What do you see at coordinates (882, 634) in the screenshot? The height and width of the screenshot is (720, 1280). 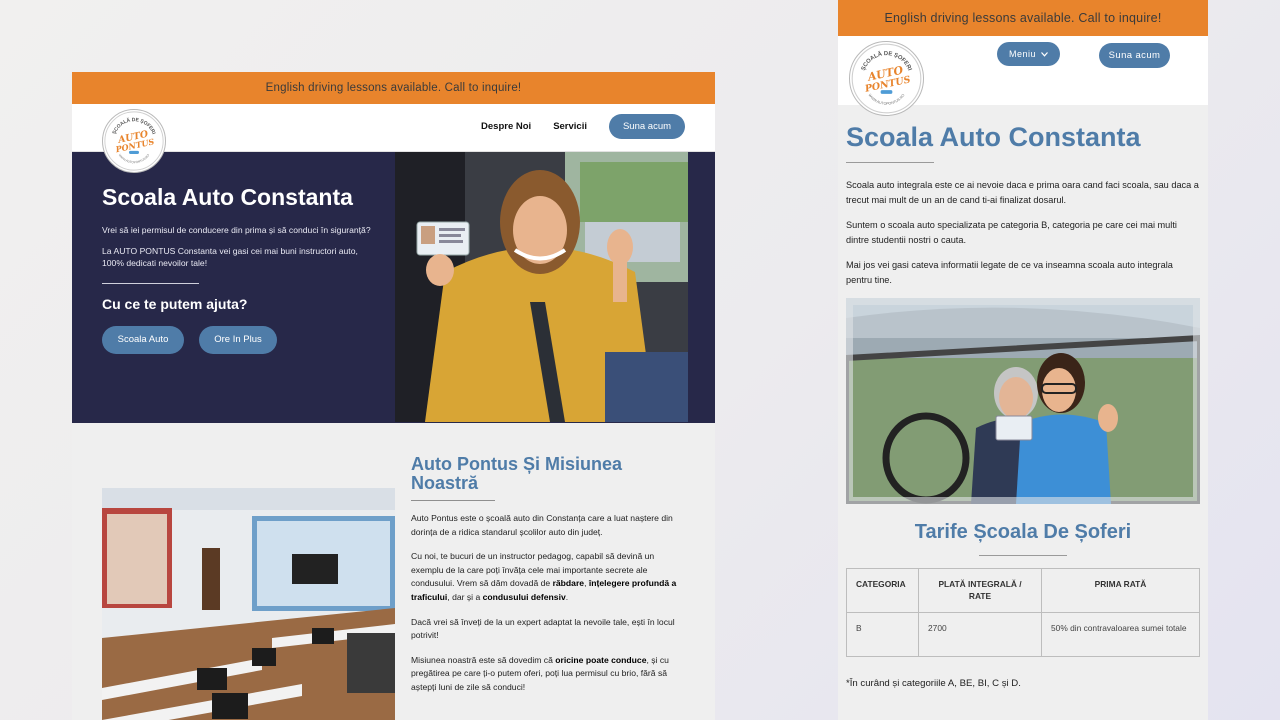 I see `table-cell-category: B` at bounding box center [882, 634].